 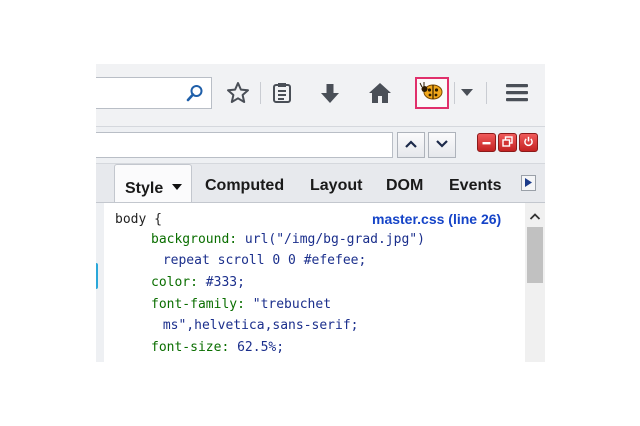 I want to click on minimize-icon, so click(x=486, y=143).